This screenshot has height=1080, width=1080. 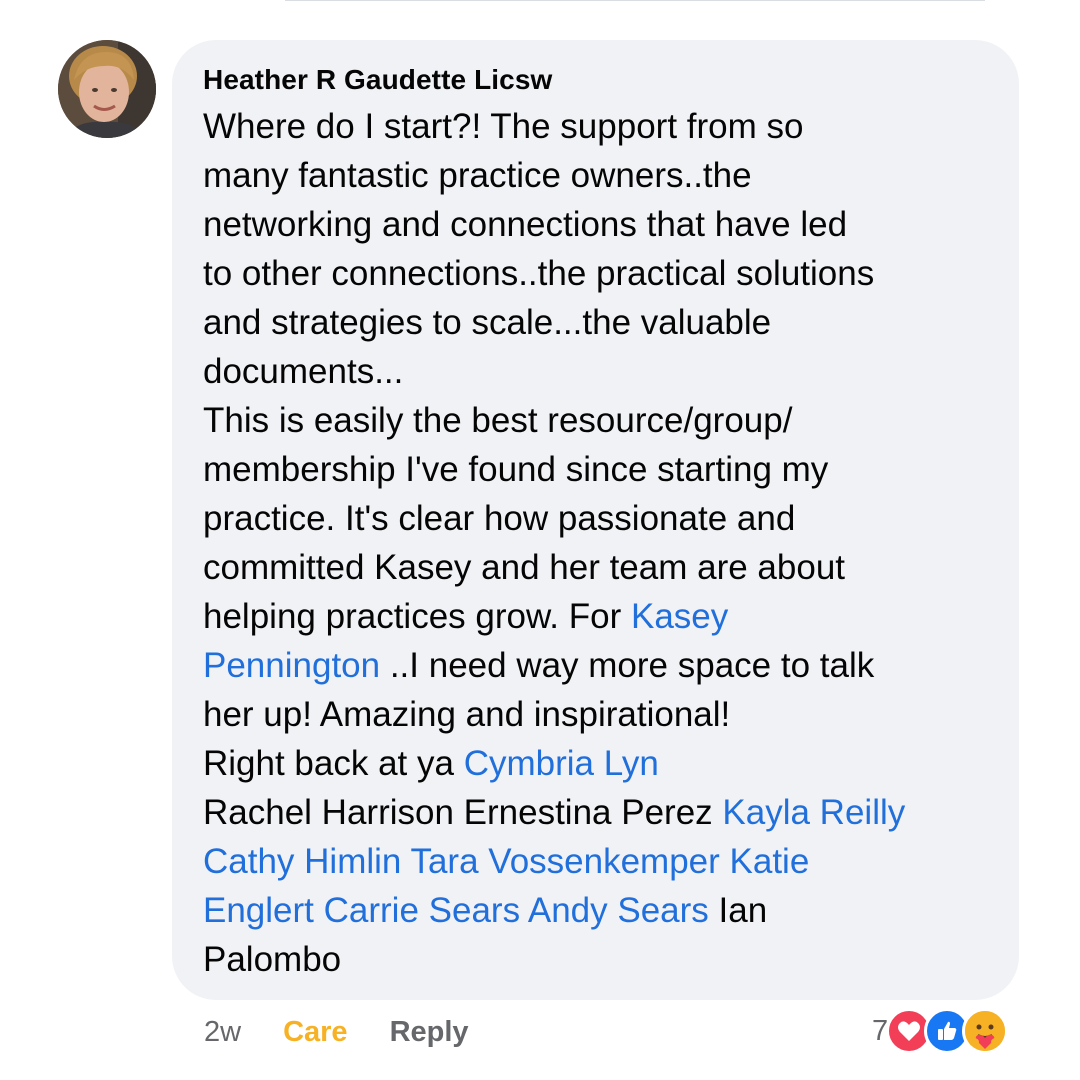 What do you see at coordinates (516, 469) in the screenshot?
I see `comment-text-segment: membership I've found since starting my` at bounding box center [516, 469].